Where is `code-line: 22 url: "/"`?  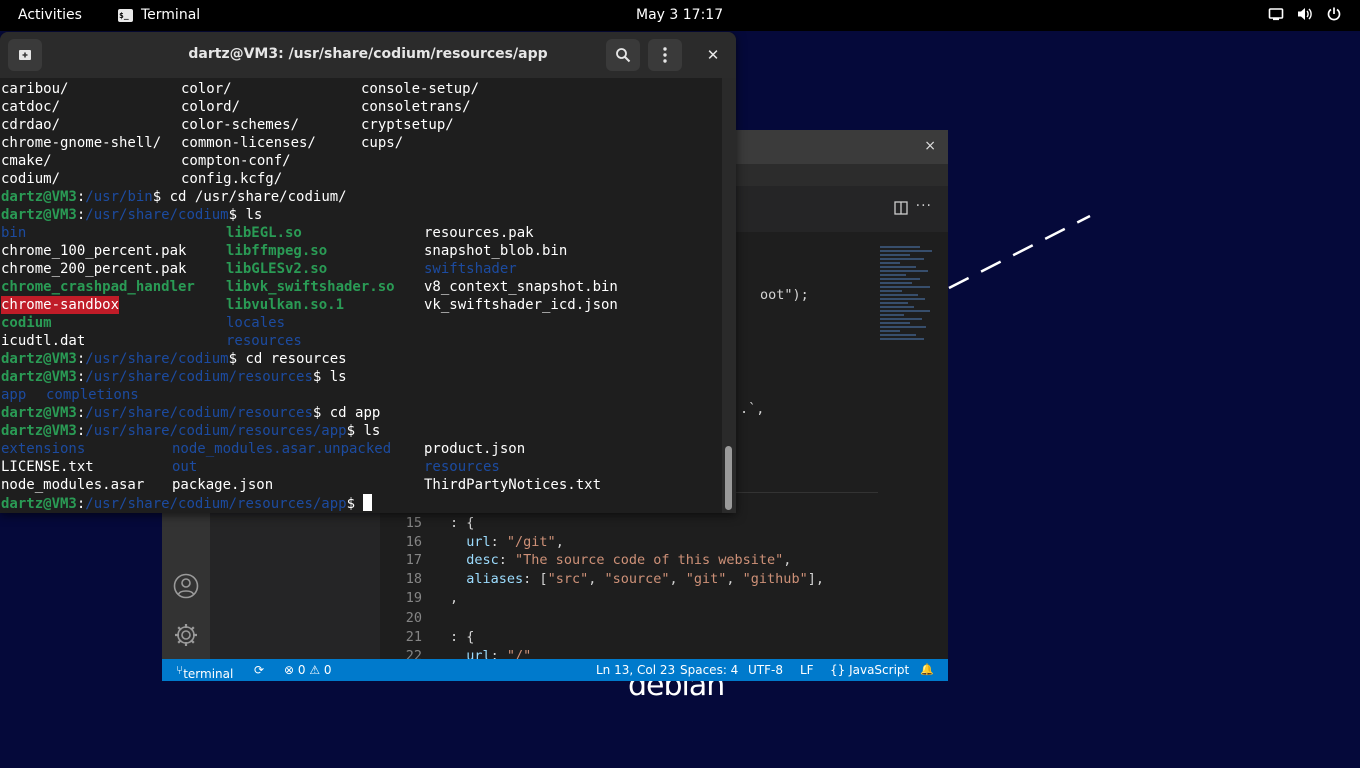
code-line: 22 url: "/" is located at coordinates (468, 653).